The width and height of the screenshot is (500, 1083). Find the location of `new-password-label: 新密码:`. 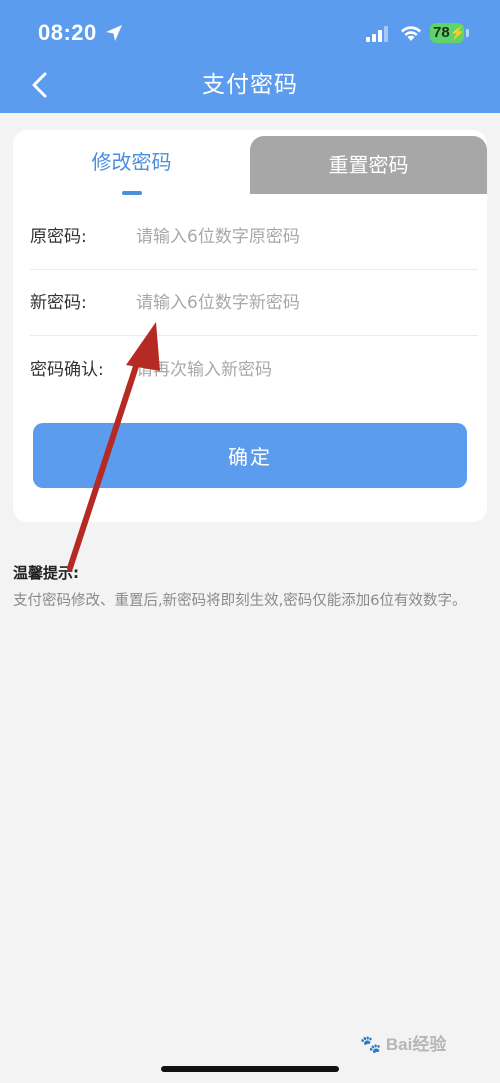

new-password-label: 新密码: is located at coordinates (58, 303).